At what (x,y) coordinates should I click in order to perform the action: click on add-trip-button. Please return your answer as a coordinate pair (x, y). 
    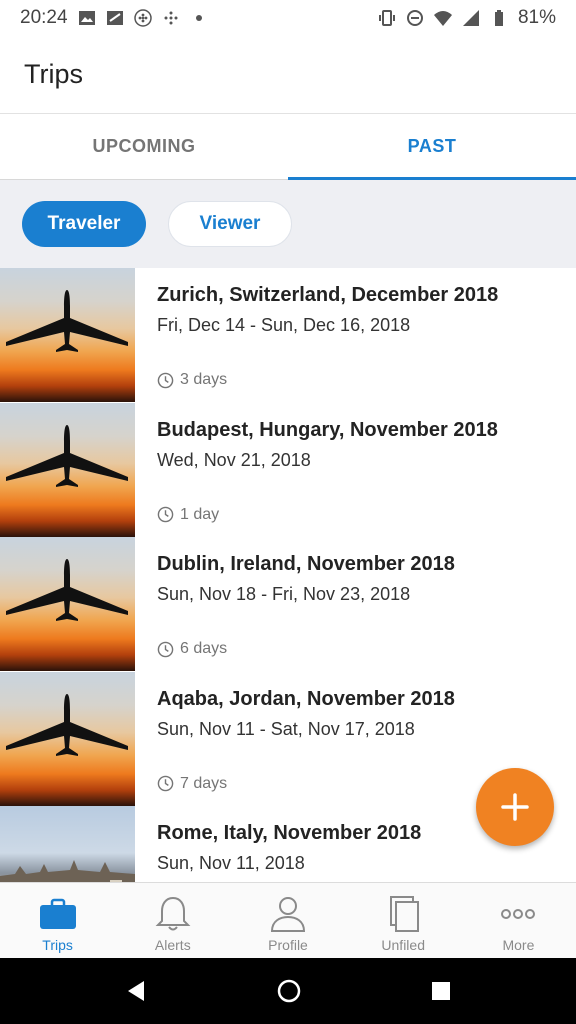
    Looking at the image, I should click on (515, 807).